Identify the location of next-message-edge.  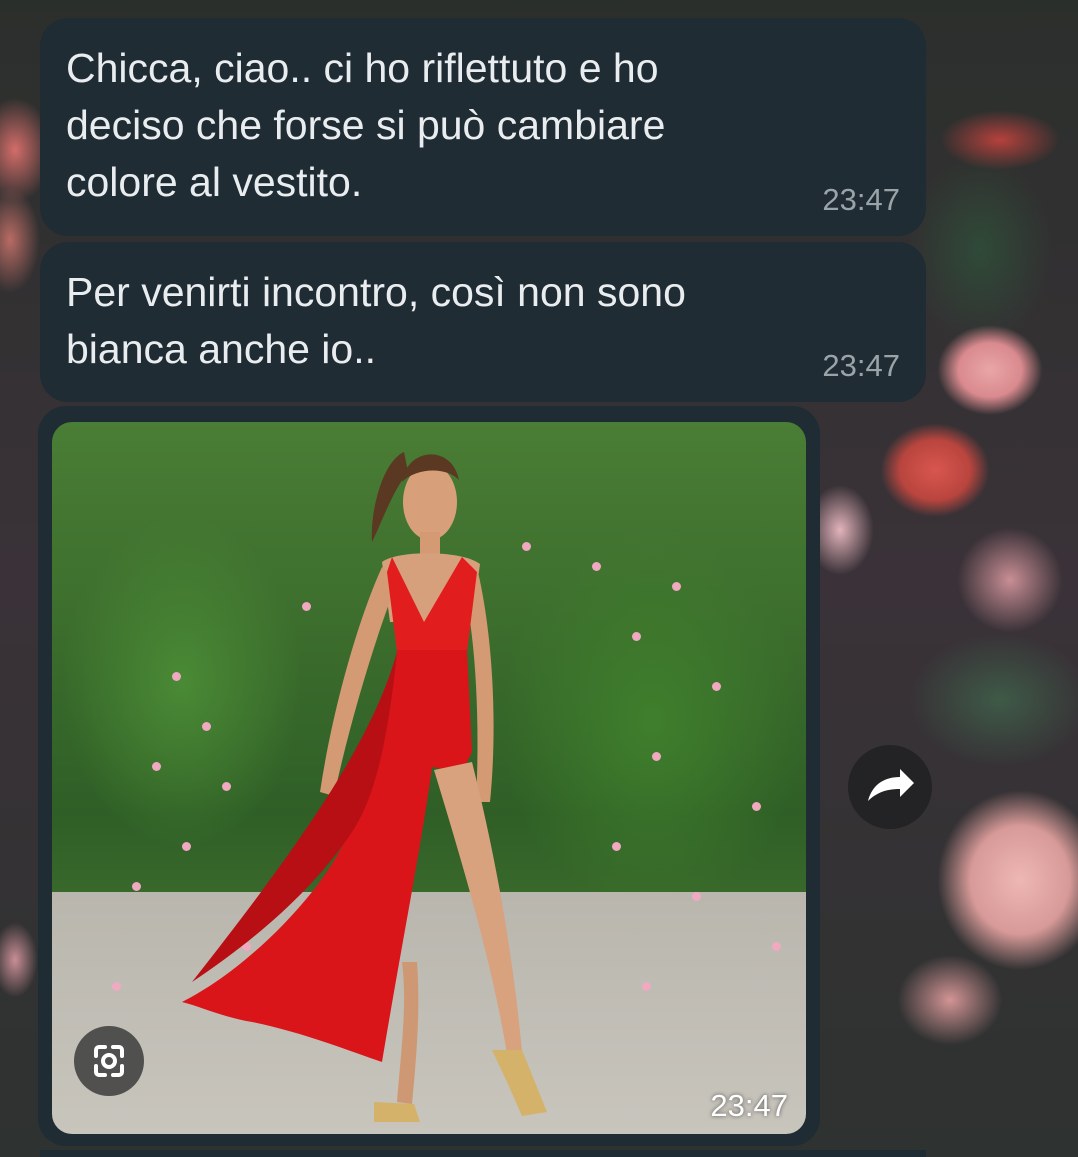
(483, 1153).